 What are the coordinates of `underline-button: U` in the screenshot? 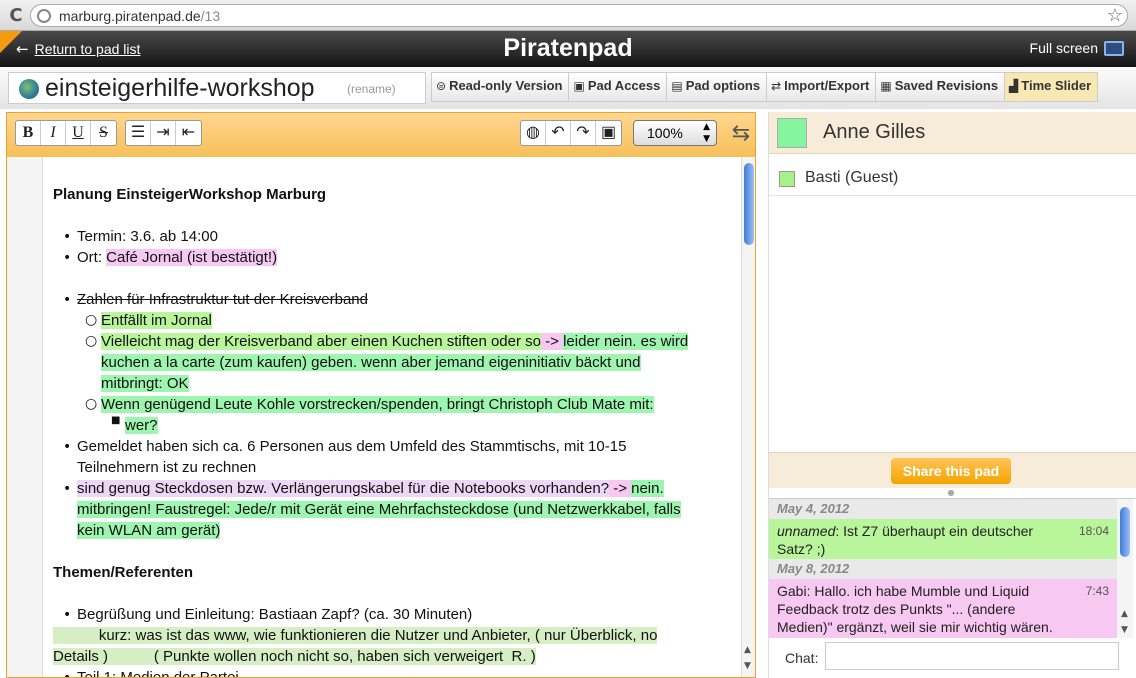 It's located at (78, 133).